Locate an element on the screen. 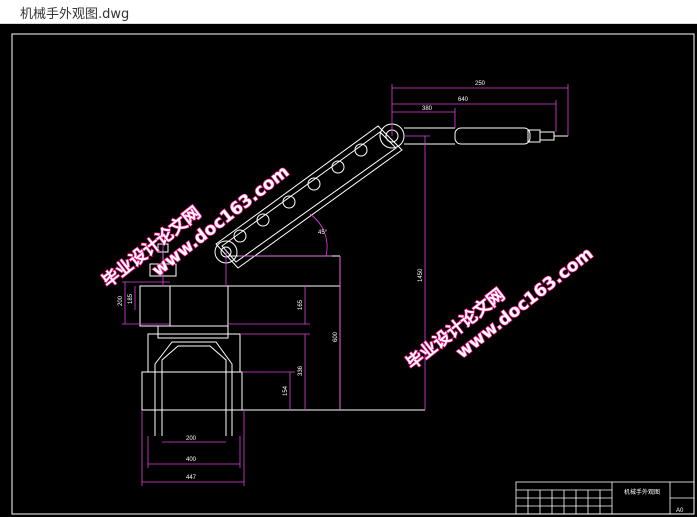 The height and width of the screenshot is (517, 697). dim-top-overall: 250 is located at coordinates (480, 84).